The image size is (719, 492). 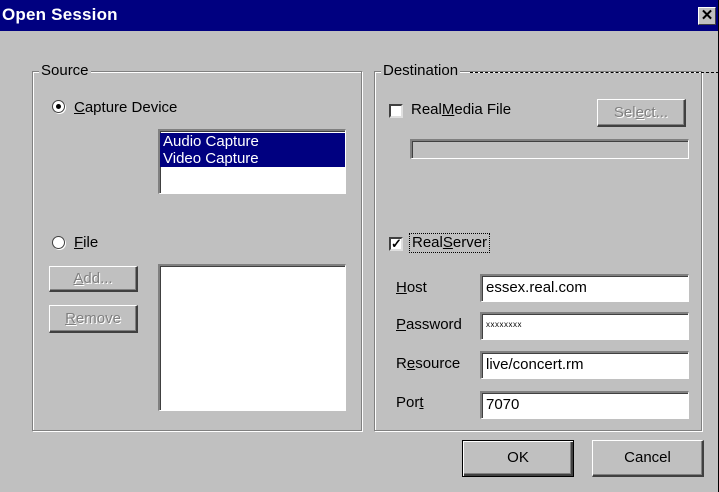 I want to click on realmedia-mnemonic: M, so click(x=448, y=109).